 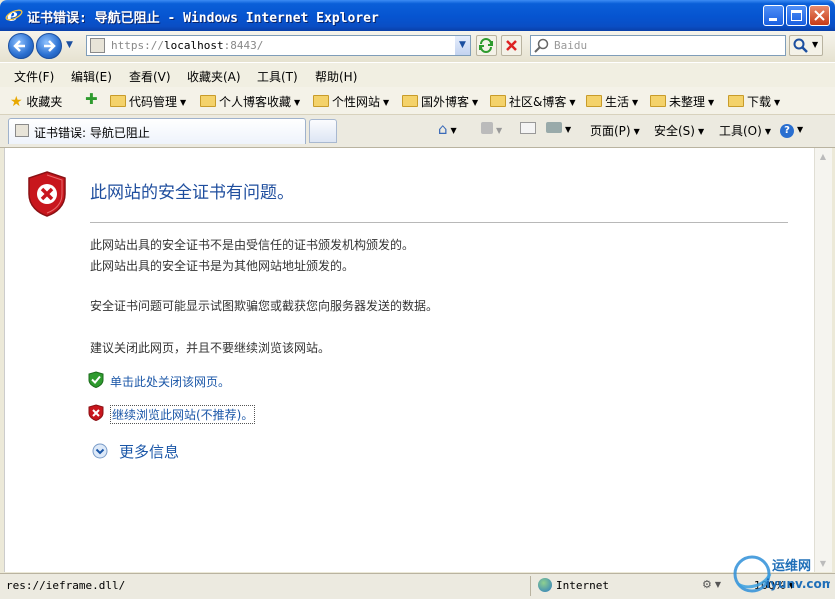 I want to click on maximize-button, so click(x=796, y=15).